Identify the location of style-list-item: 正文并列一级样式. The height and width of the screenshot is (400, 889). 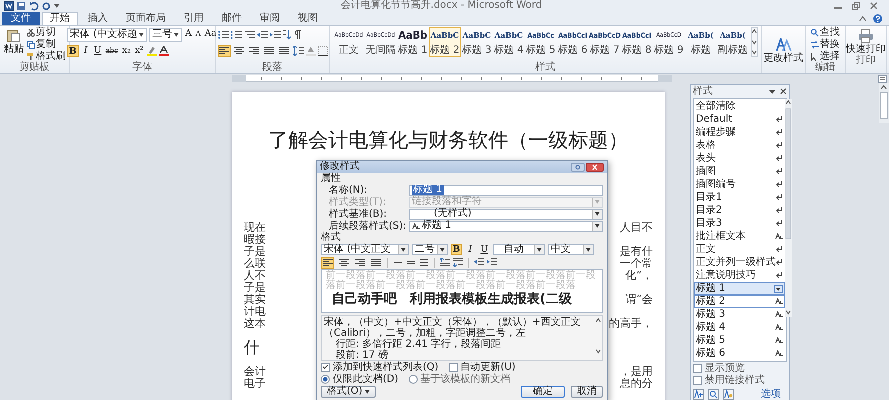
(739, 262).